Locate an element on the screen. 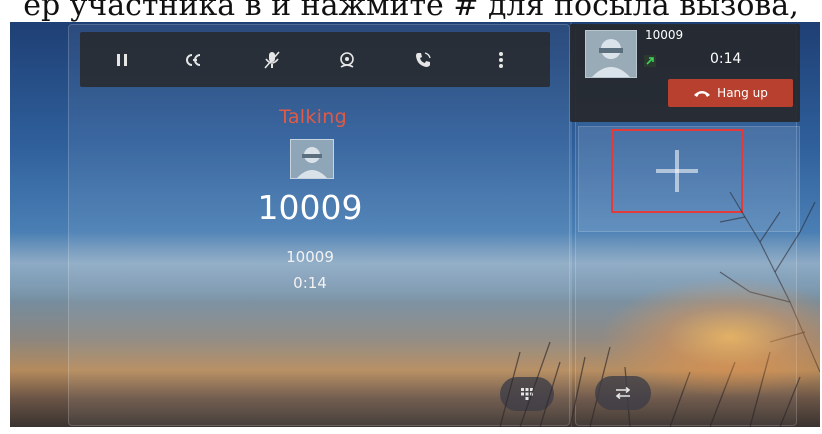 This screenshot has height=434, width=822. transfer-button is located at coordinates (196, 59).